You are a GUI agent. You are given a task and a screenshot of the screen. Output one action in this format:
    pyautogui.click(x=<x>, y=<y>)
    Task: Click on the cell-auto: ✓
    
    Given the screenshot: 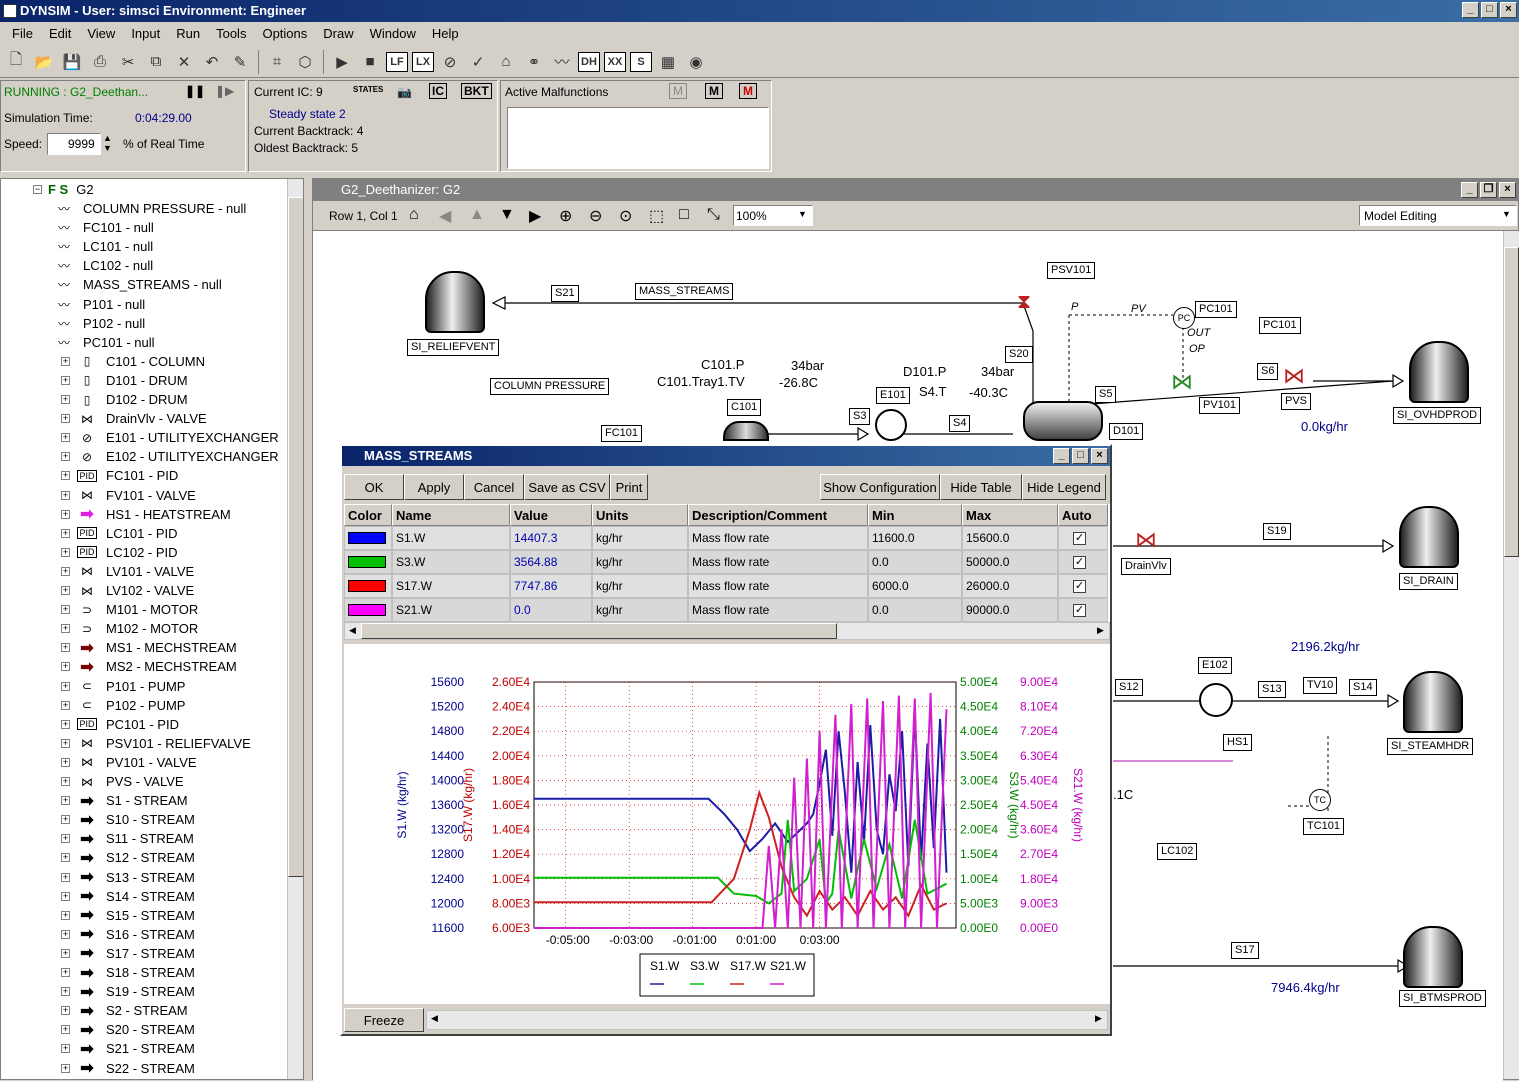 What is the action you would take?
    pyautogui.click(x=1083, y=538)
    